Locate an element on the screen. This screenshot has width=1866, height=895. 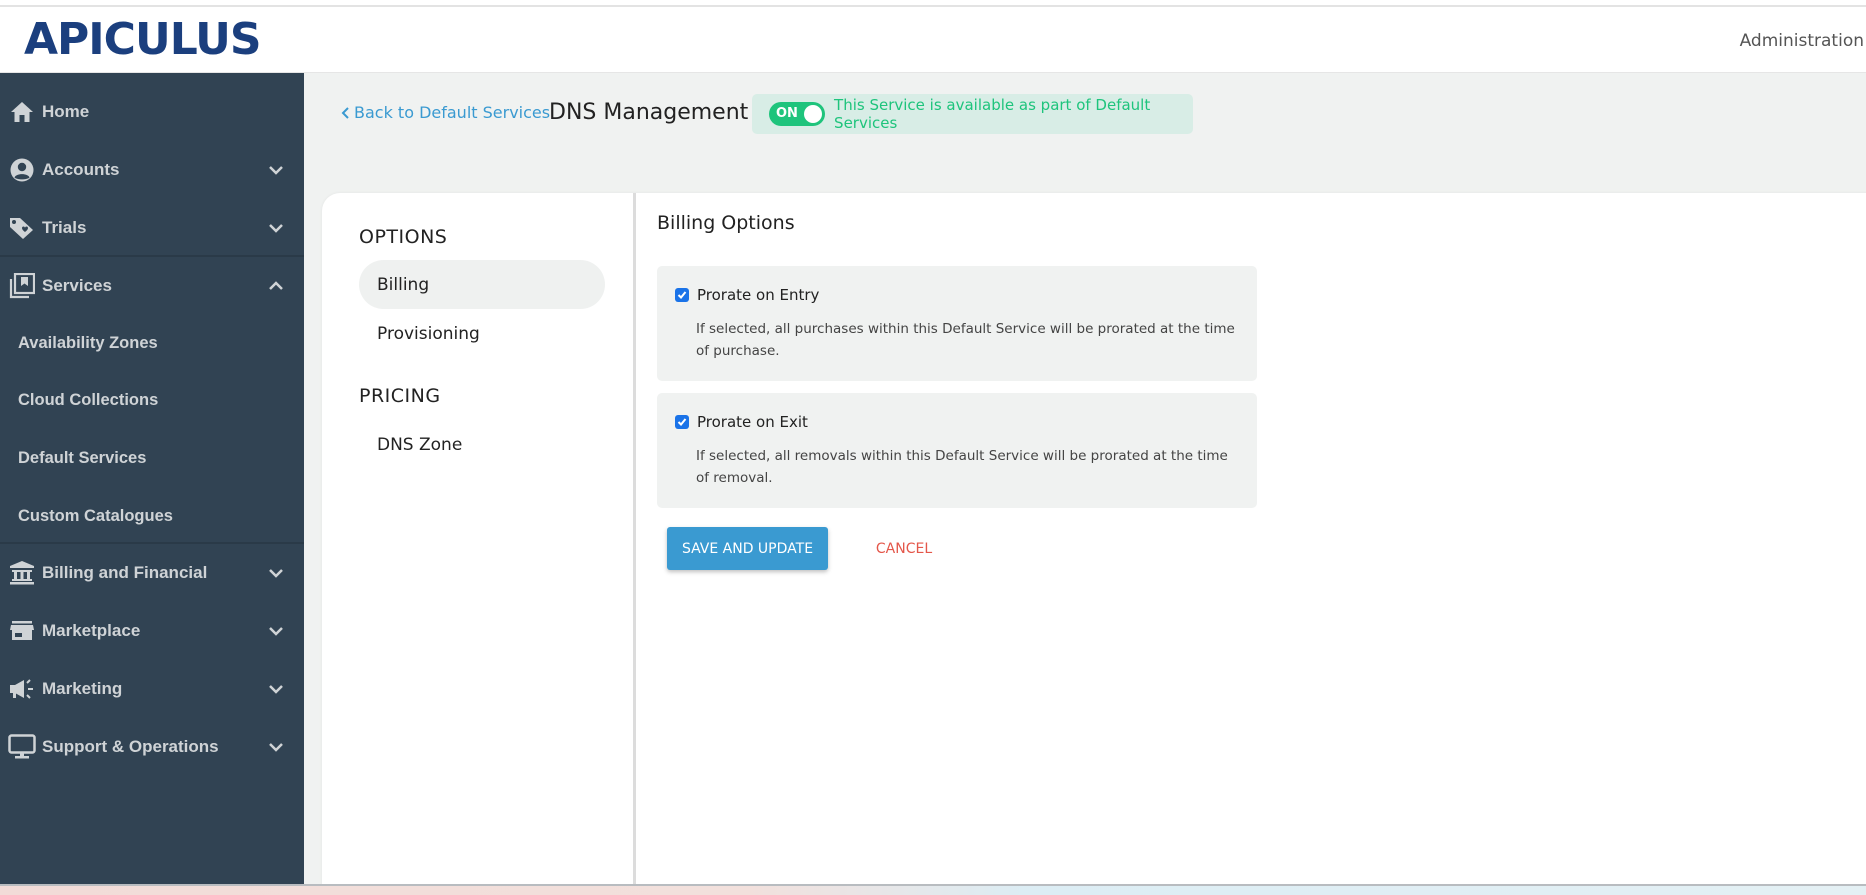
sidebar-item-billing-and-financial: Billing and Financial is located at coordinates (152, 573).